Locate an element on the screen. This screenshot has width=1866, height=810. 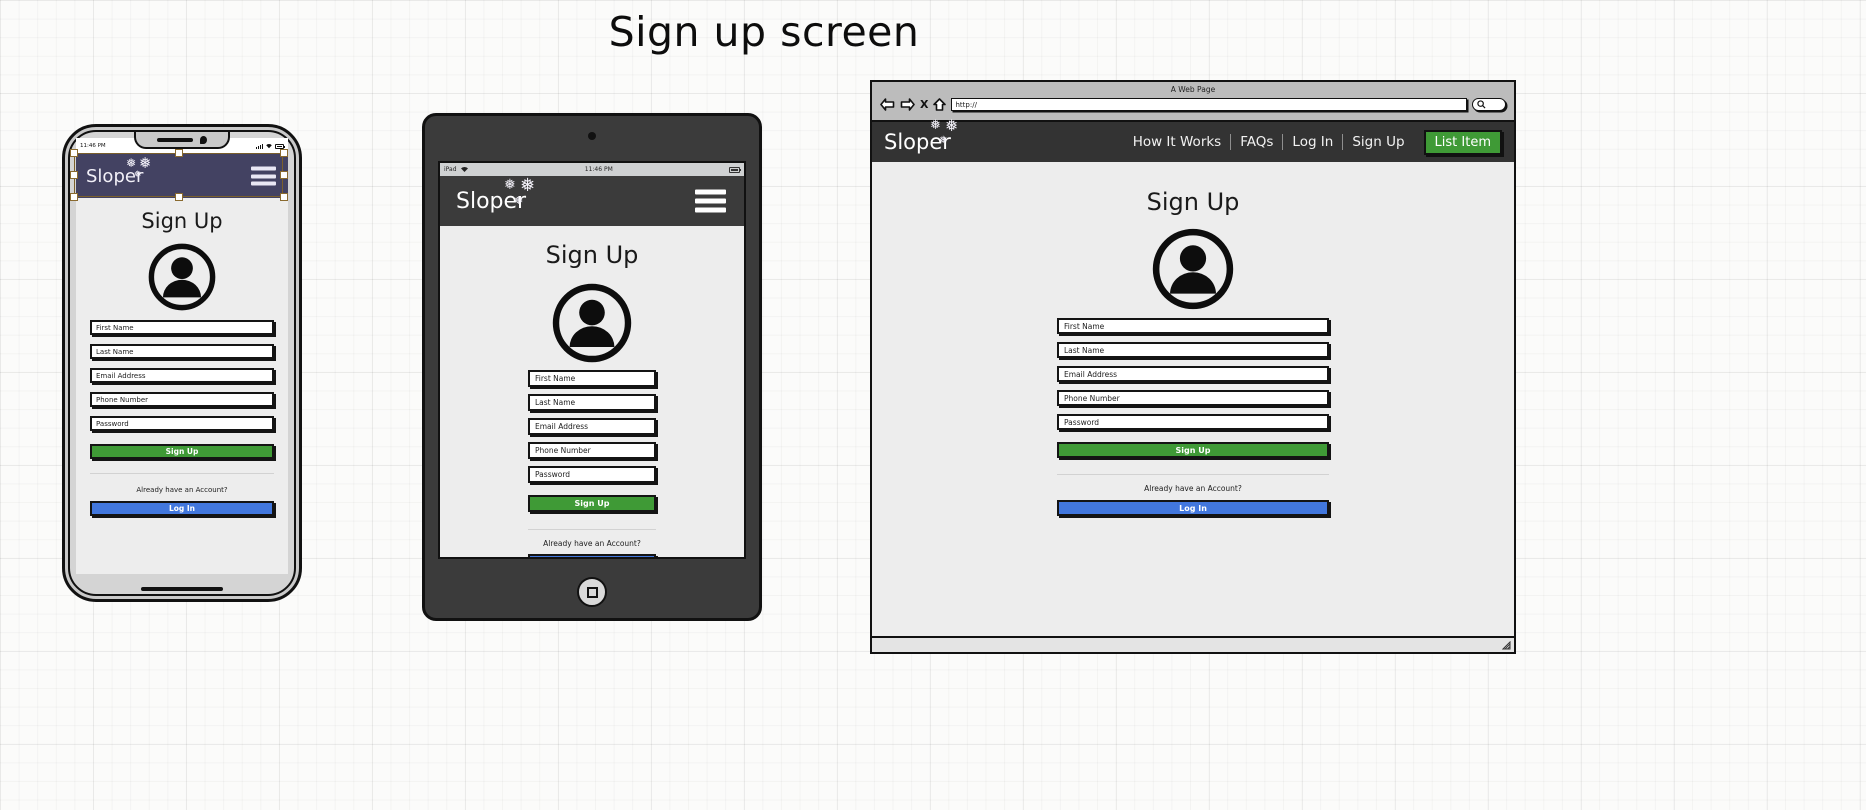
tablet-status-bar: iPad 11:46 PM is located at coordinates (592, 169).